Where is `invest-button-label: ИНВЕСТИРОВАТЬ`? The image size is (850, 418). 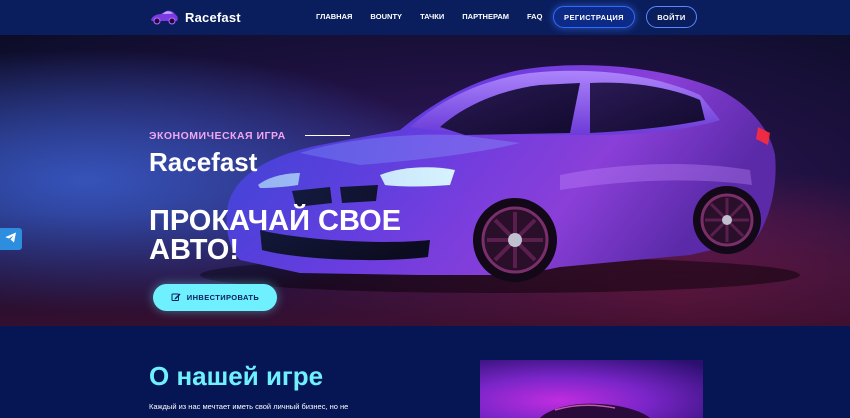
invest-button-label: ИНВЕСТИРОВАТЬ is located at coordinates (223, 297).